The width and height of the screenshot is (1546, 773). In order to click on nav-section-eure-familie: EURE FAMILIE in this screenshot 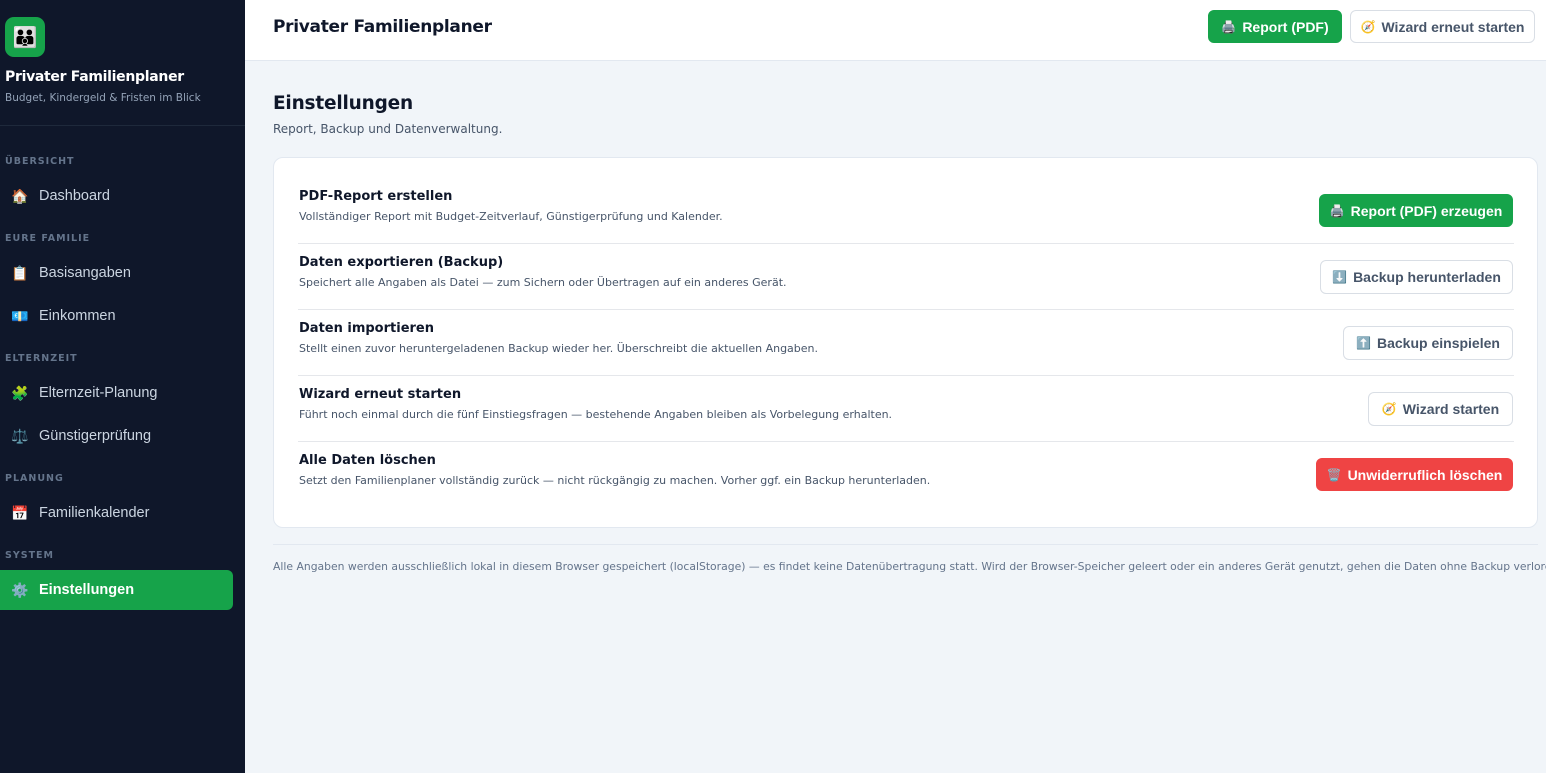, I will do `click(48, 238)`.